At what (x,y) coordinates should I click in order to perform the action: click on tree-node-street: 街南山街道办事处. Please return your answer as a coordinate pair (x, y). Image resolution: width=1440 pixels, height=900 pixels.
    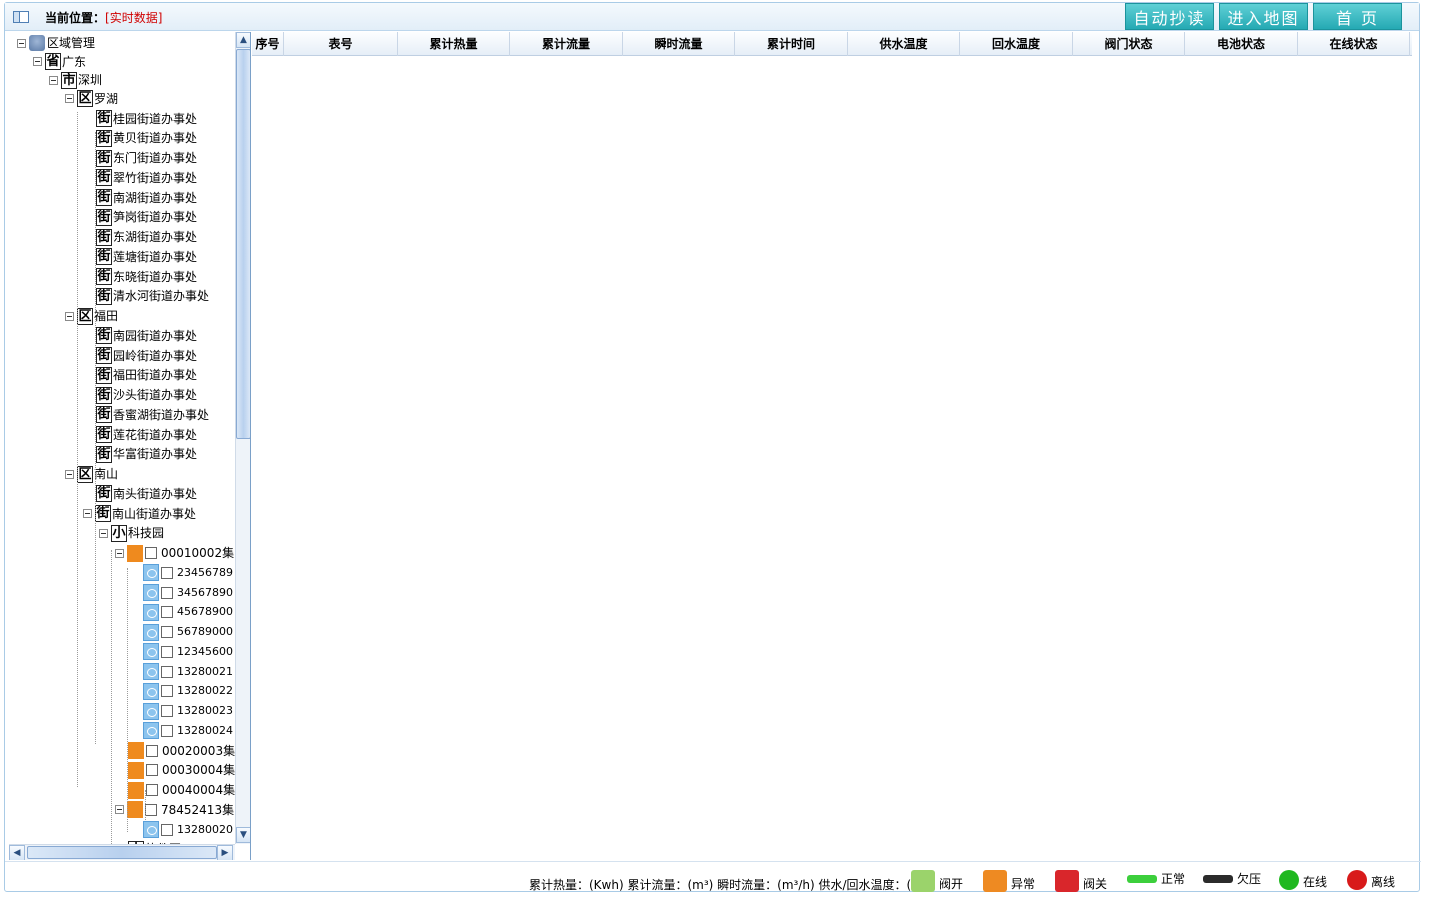
    Looking at the image, I should click on (139, 514).